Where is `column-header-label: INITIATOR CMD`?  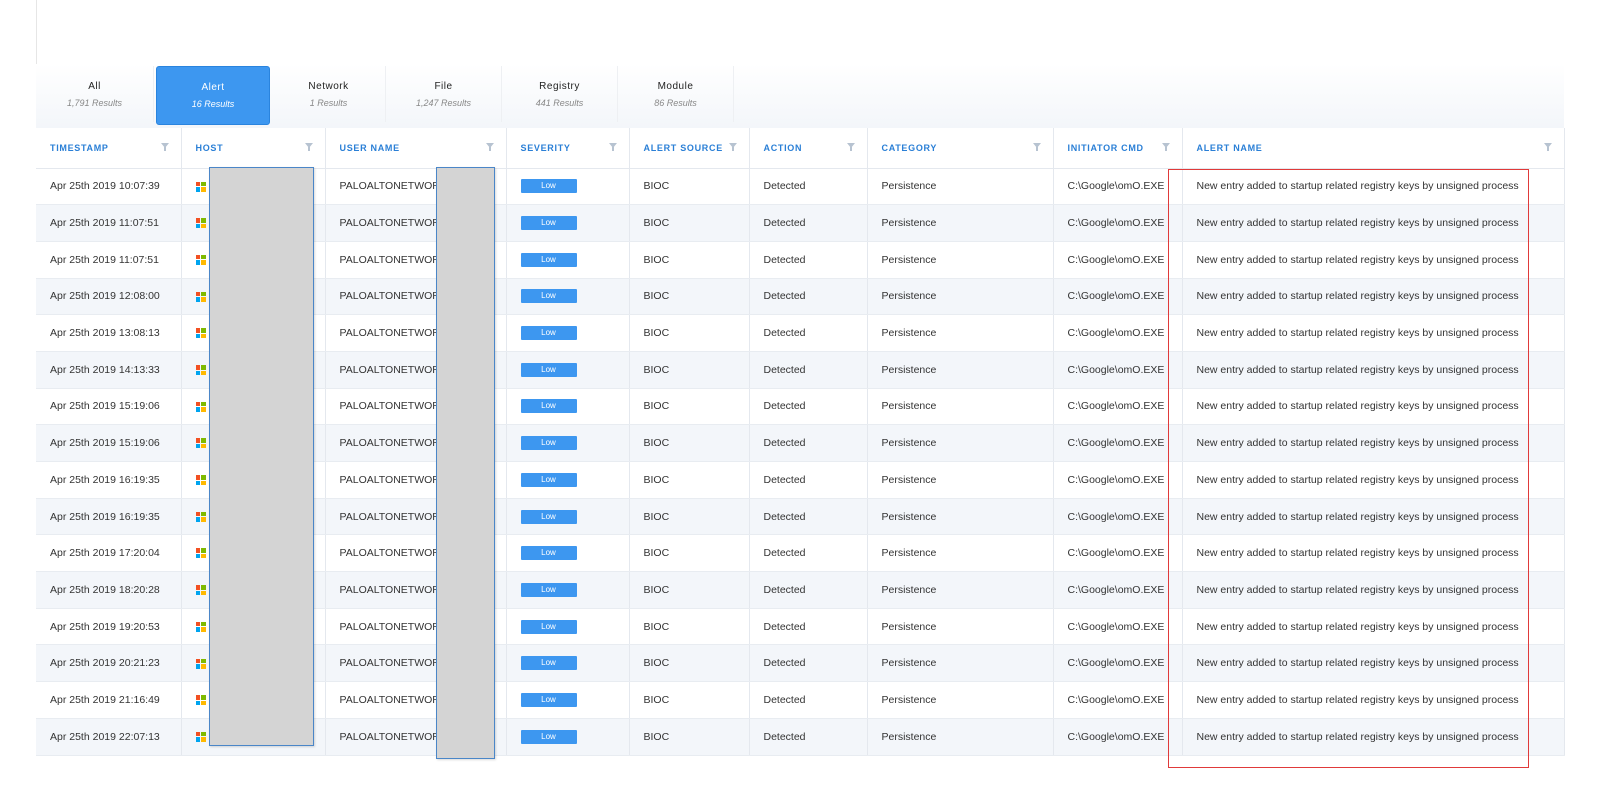 column-header-label: INITIATOR CMD is located at coordinates (1105, 147).